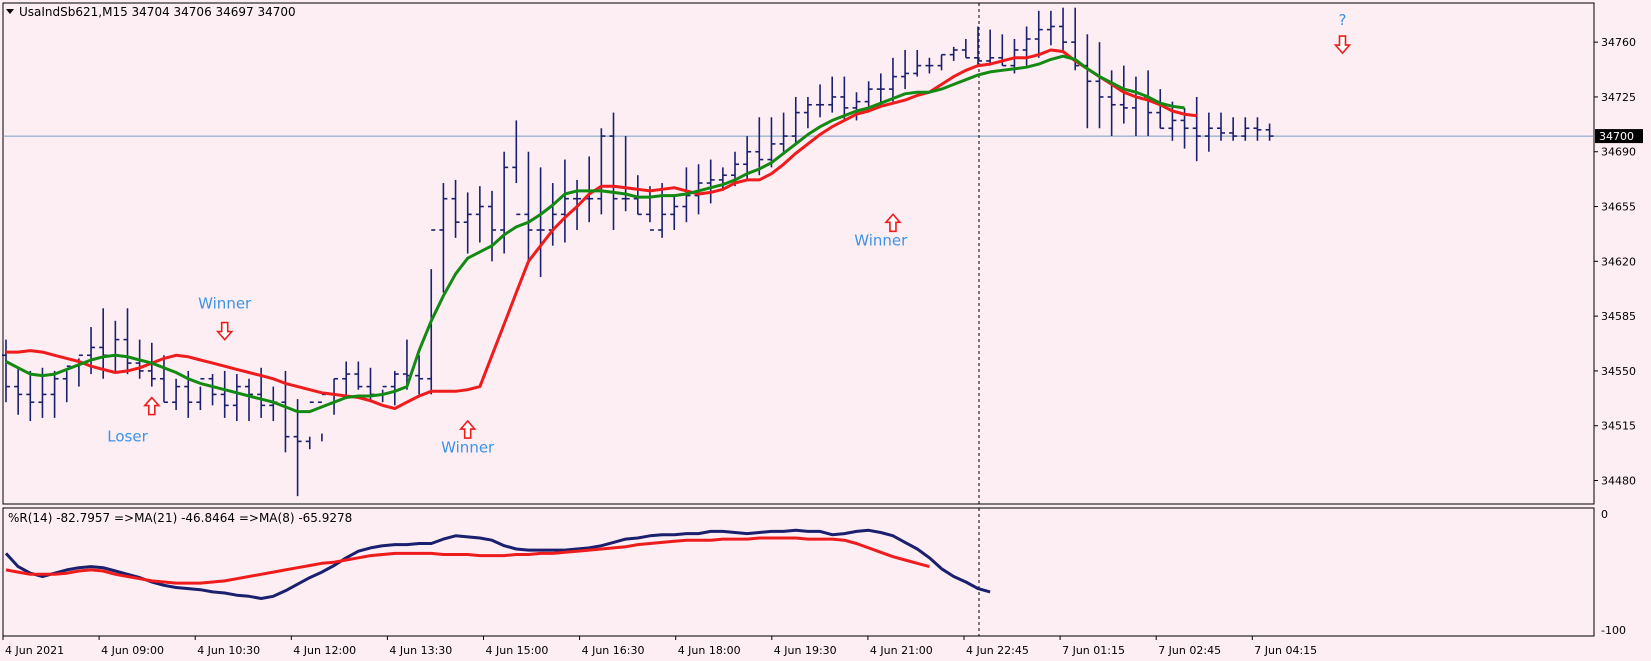 The height and width of the screenshot is (661, 1651). Describe the element at coordinates (1618, 426) in the screenshot. I see `price-tick-label: 34515` at that location.